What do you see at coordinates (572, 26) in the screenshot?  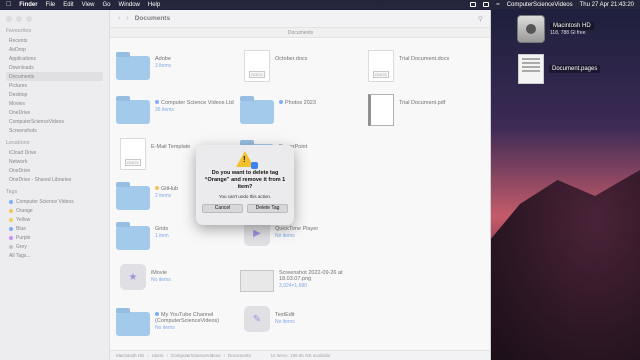 I see `desktop-item-label: Macintosh HD` at bounding box center [572, 26].